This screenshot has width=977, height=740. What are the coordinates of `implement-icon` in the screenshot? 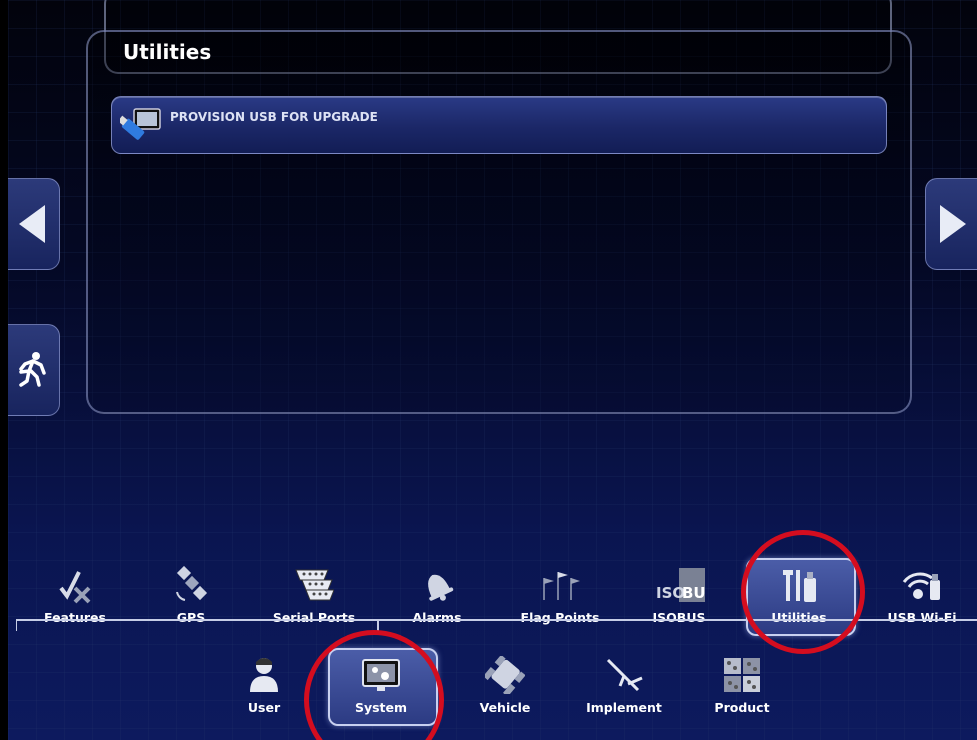 It's located at (624, 675).